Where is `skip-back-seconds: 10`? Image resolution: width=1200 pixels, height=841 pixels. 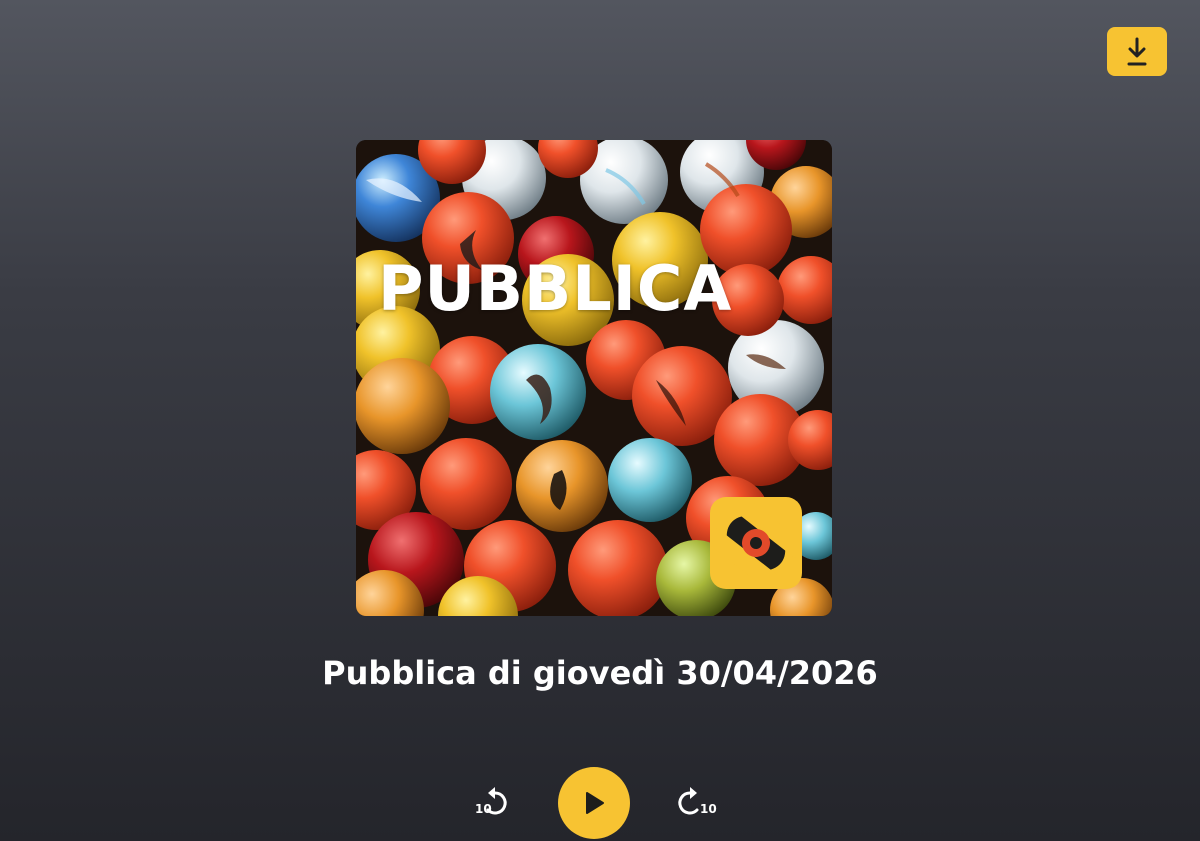
skip-back-seconds: 10 is located at coordinates (483, 809).